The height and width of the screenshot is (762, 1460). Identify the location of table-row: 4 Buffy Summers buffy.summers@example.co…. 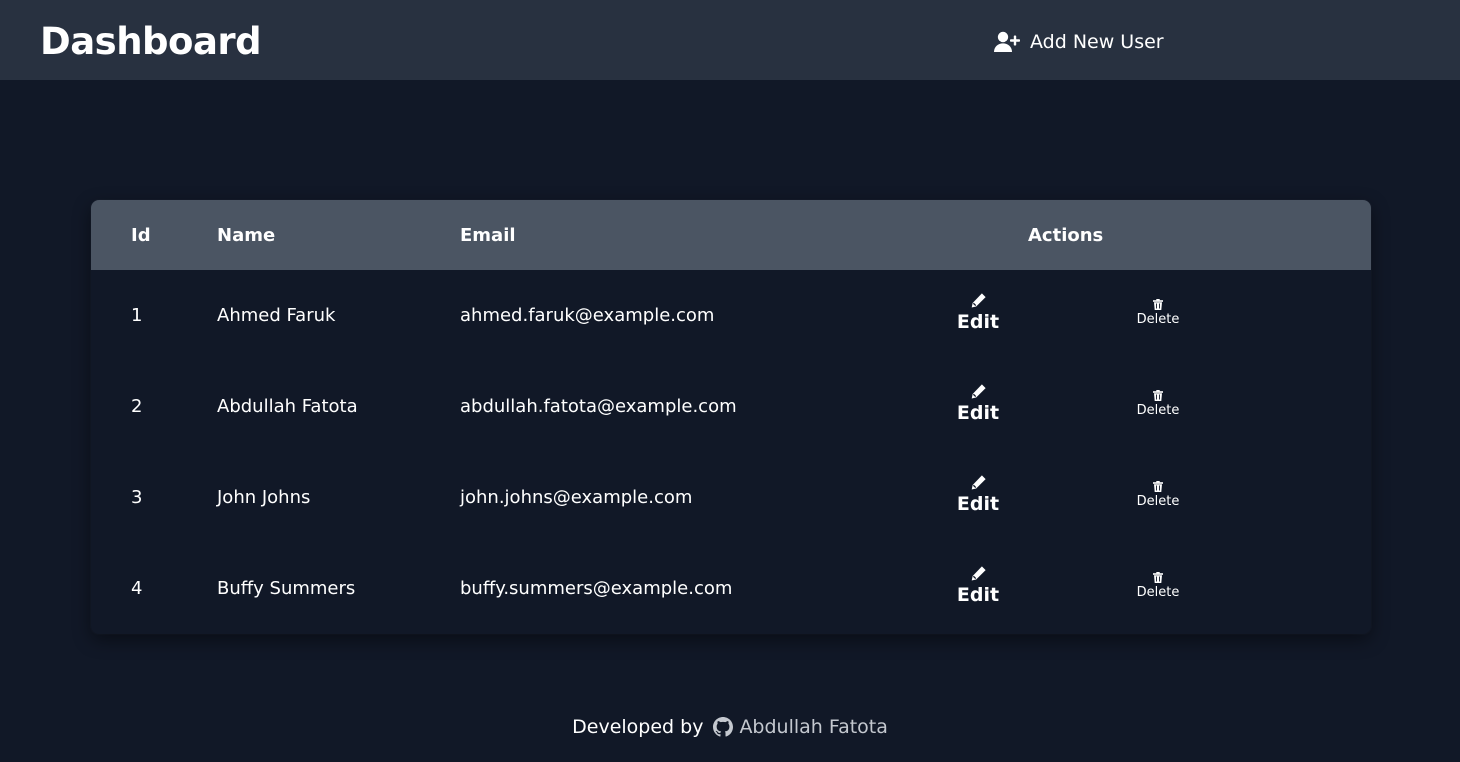
(731, 588).